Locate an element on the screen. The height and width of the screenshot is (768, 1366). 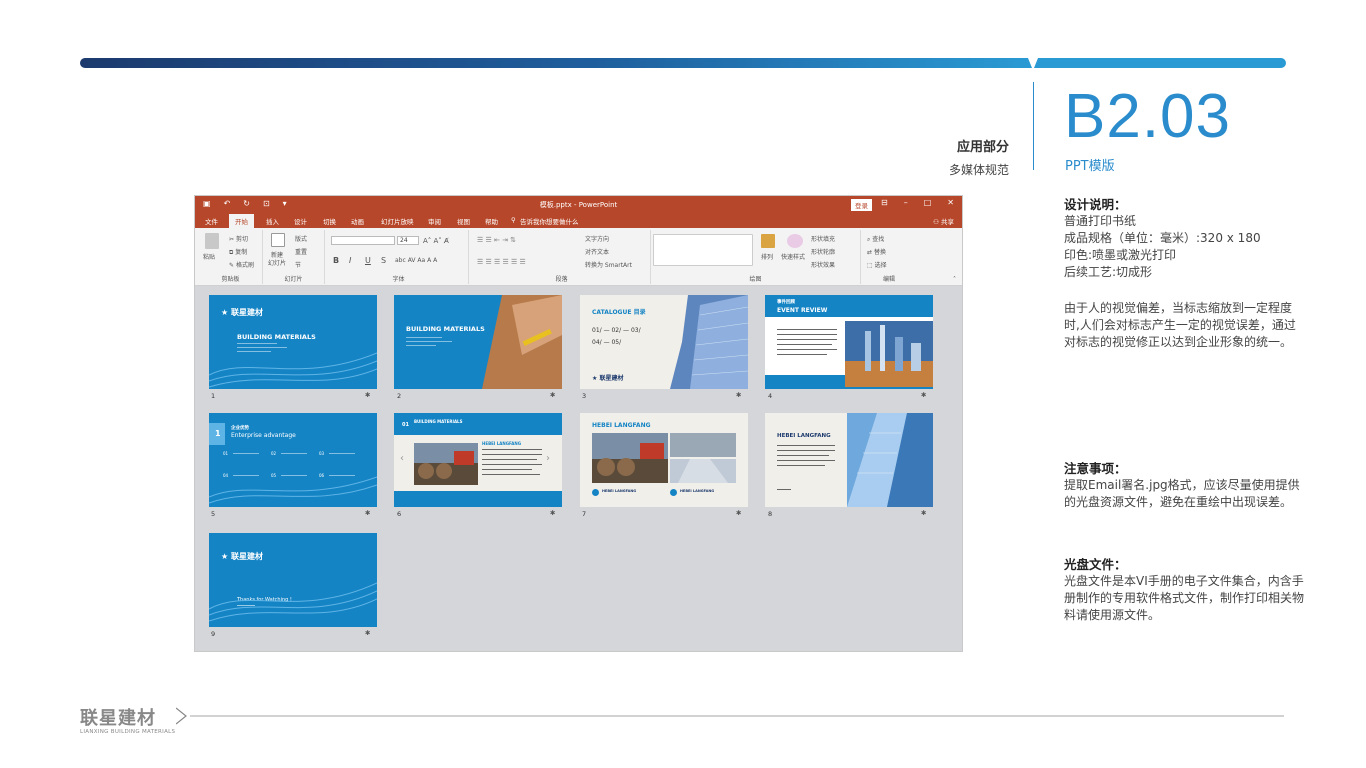
bold-button: B is located at coordinates (336, 260).